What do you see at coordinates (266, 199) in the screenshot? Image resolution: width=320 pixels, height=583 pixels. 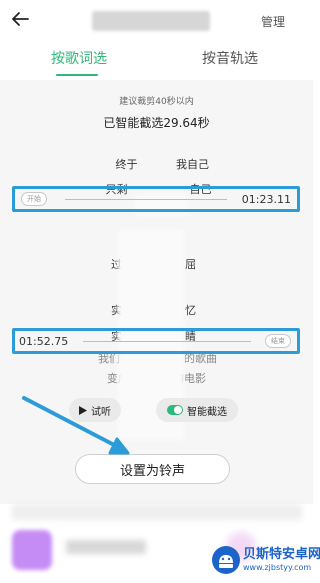 I see `start-time: 01:23.11` at bounding box center [266, 199].